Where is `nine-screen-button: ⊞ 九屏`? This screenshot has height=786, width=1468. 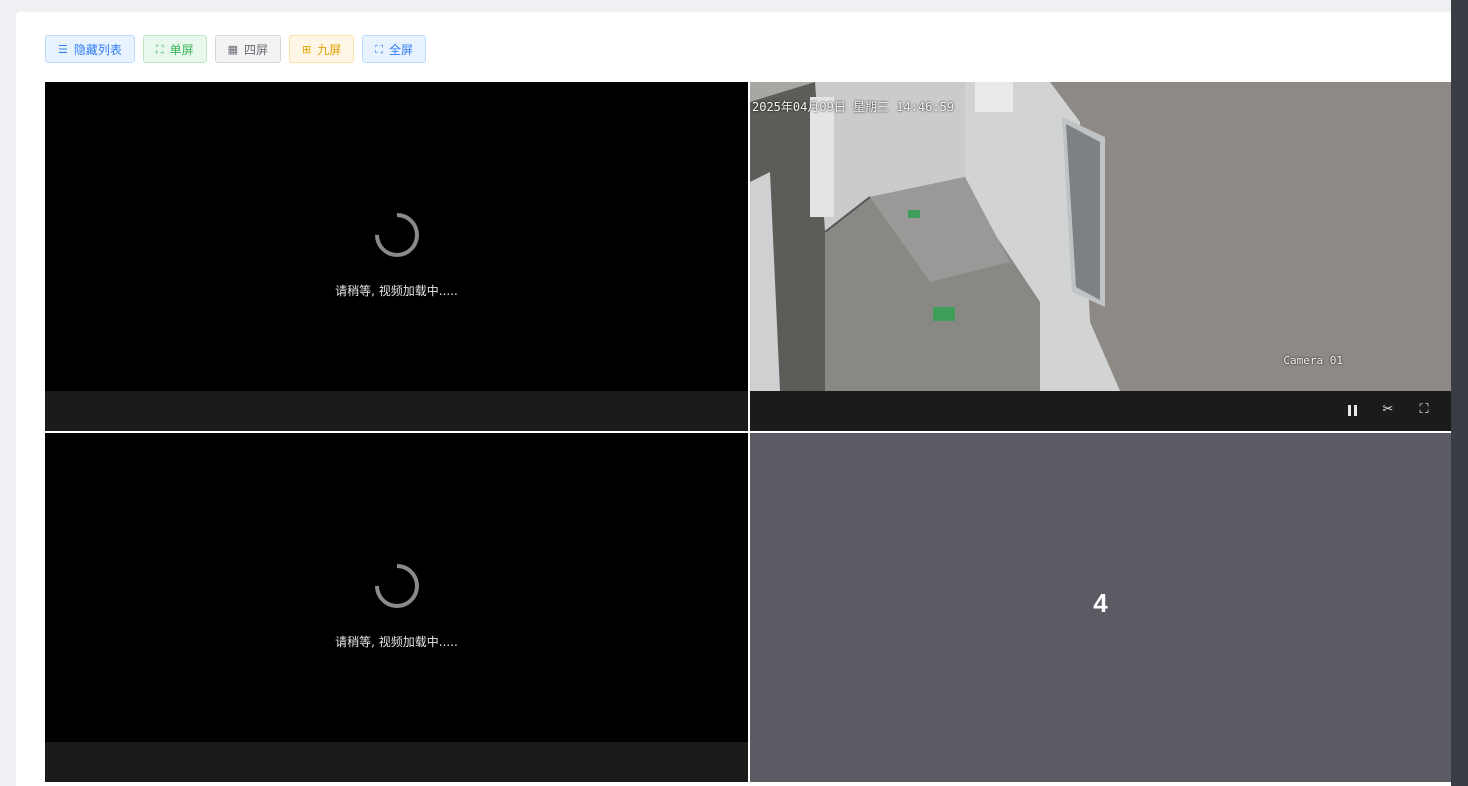
nine-screen-button: ⊞ 九屏 is located at coordinates (322, 49).